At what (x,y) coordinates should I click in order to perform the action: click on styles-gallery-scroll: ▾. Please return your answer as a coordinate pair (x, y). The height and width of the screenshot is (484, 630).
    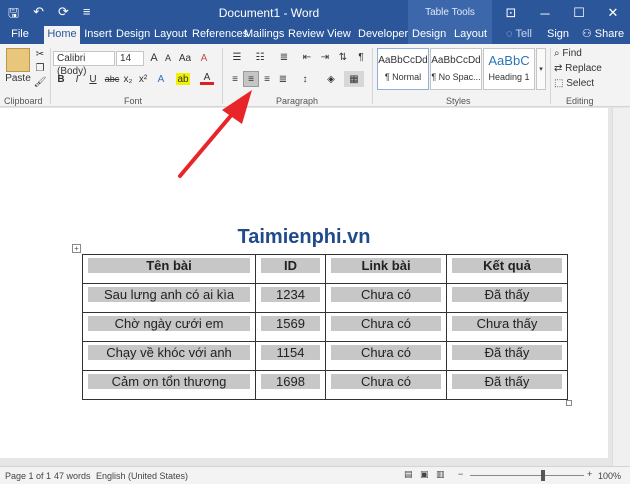
    Looking at the image, I should click on (541, 69).